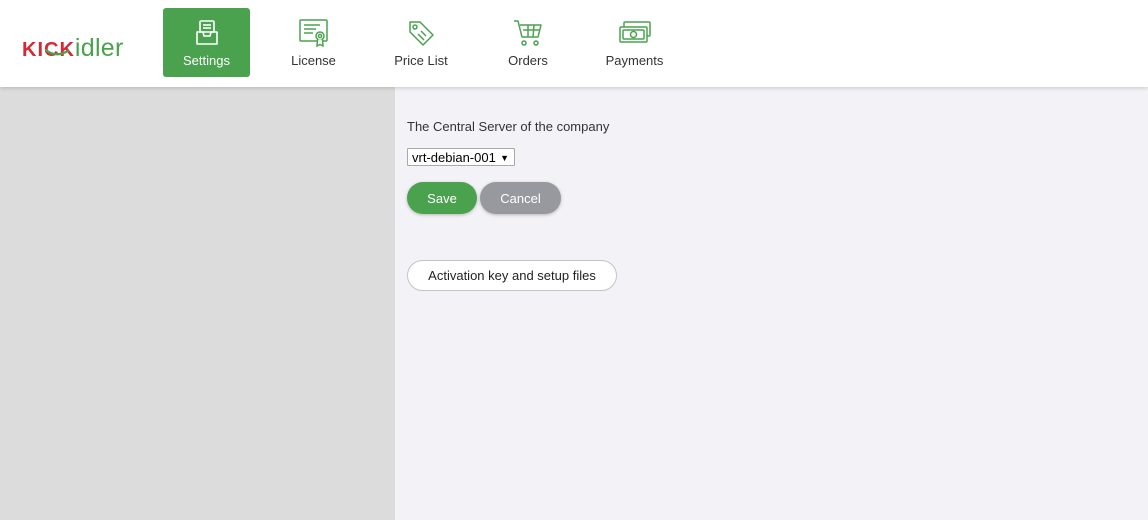  What do you see at coordinates (313, 60) in the screenshot?
I see `nav-label-license: License` at bounding box center [313, 60].